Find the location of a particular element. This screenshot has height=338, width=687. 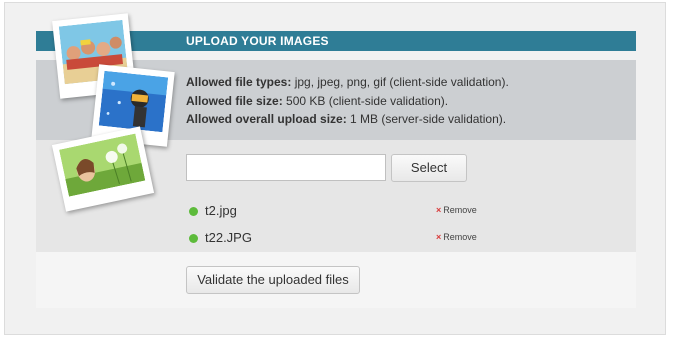

file-name: t2.jpg is located at coordinates (221, 210).